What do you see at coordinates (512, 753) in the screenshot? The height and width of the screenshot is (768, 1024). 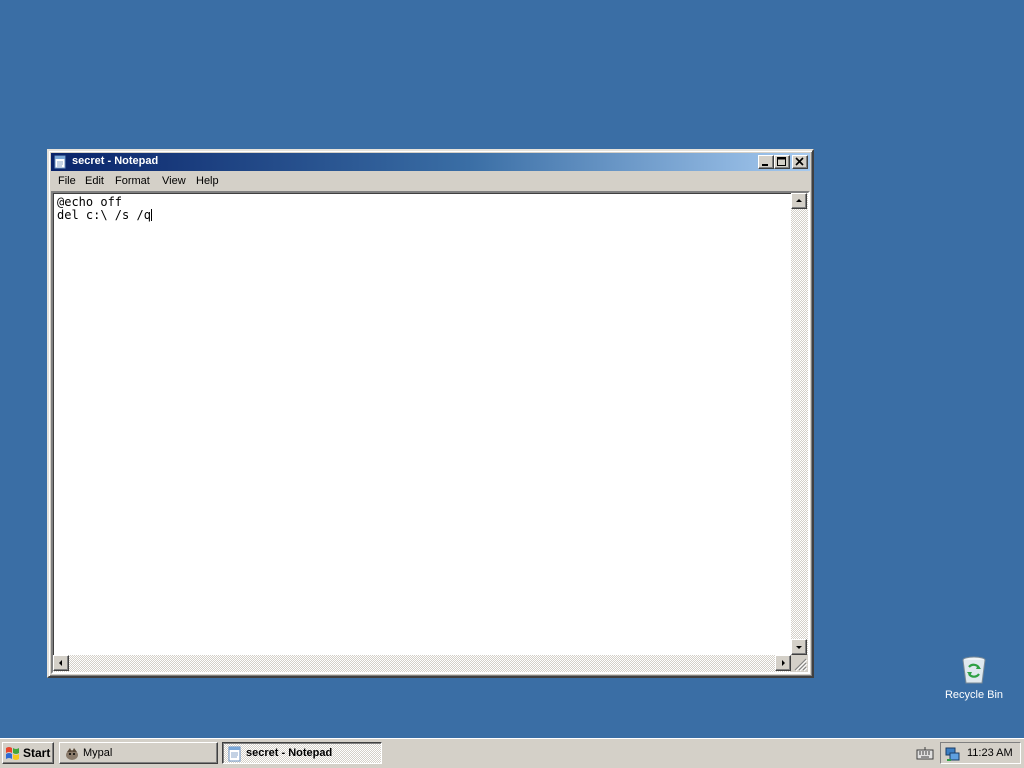 I see `taskbar: Start Mypal secret - Notepad 11:23 AM` at bounding box center [512, 753].